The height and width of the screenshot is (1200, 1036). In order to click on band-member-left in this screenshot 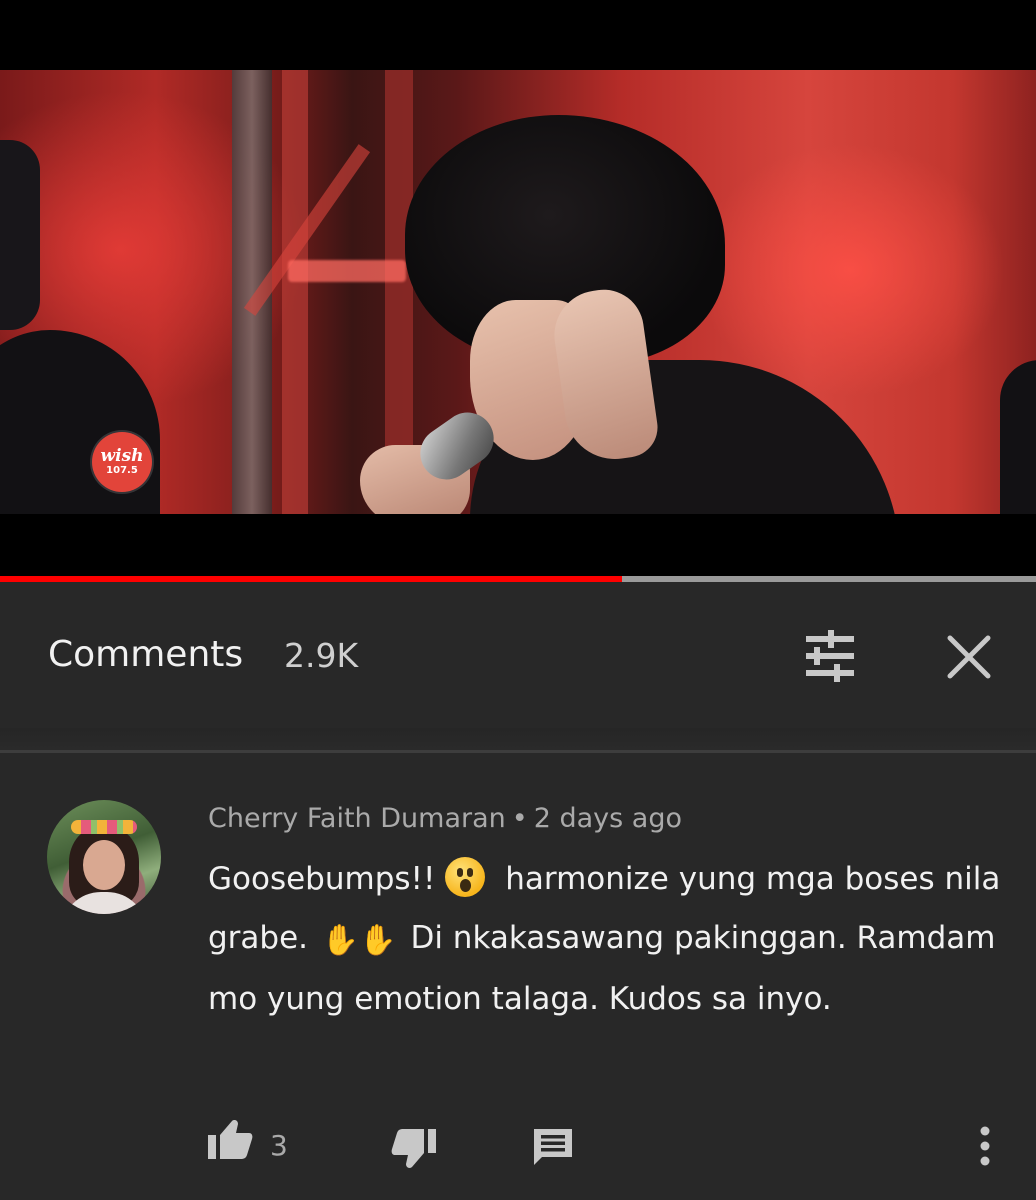, I will do `click(20, 235)`.